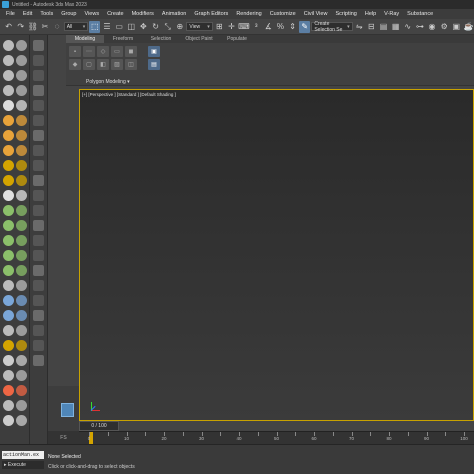 The height and width of the screenshot is (474, 474). I want to click on material-editor-icon: ◉, so click(431, 27).